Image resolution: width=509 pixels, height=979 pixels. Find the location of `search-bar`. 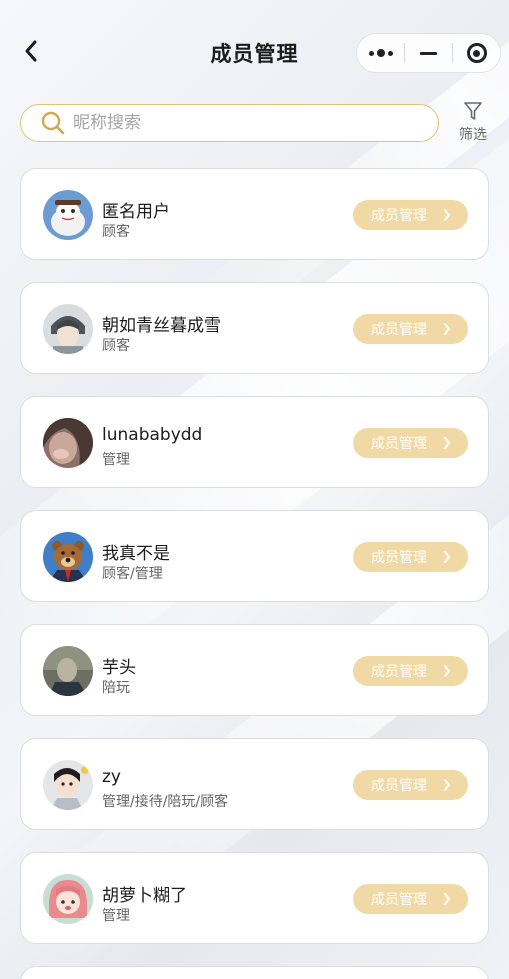

search-bar is located at coordinates (229, 123).